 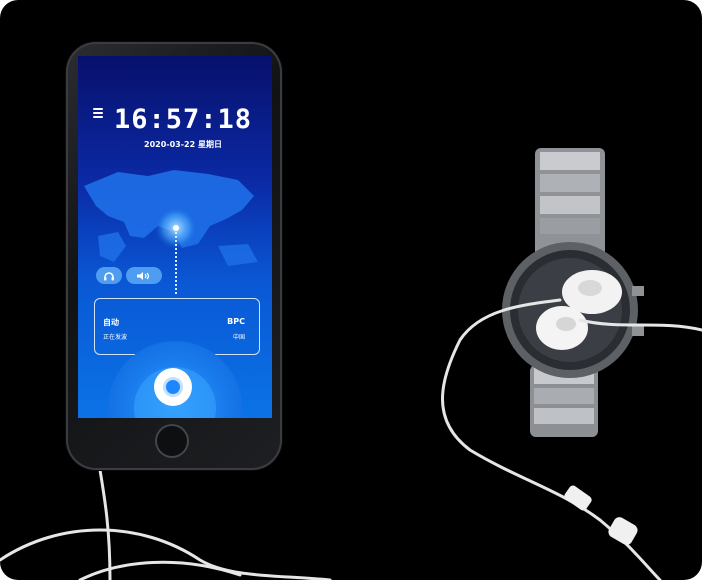 What do you see at coordinates (236, 321) in the screenshot?
I see `station-label: BPC` at bounding box center [236, 321].